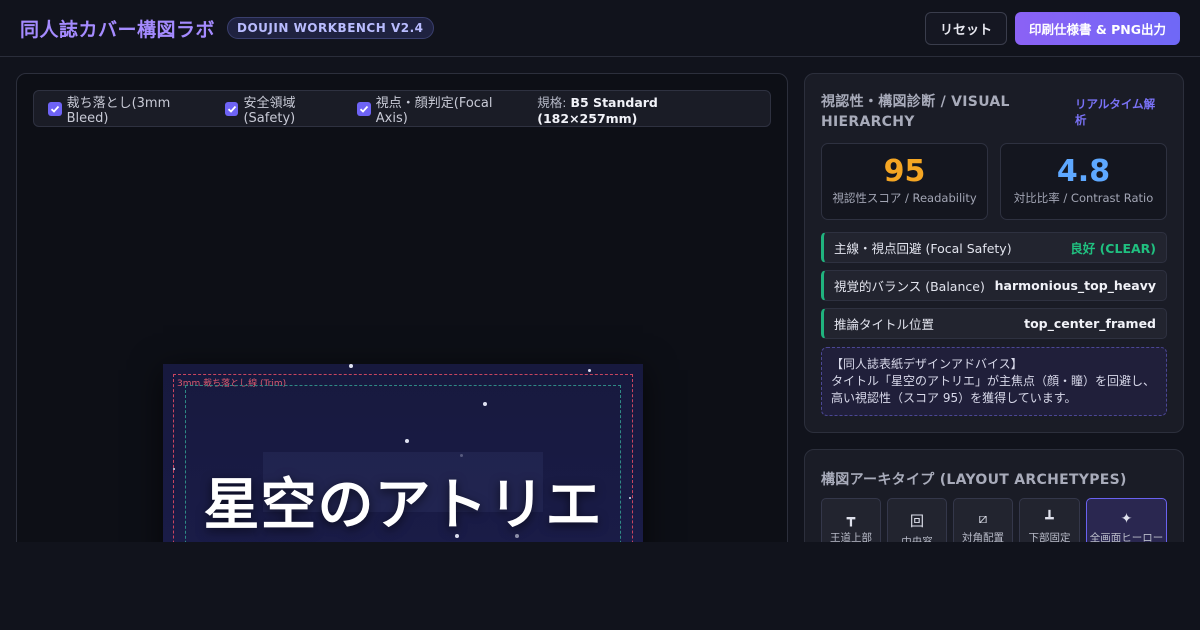  Describe the element at coordinates (1126, 519) in the screenshot. I see `sparkle-icon: ✦` at that location.